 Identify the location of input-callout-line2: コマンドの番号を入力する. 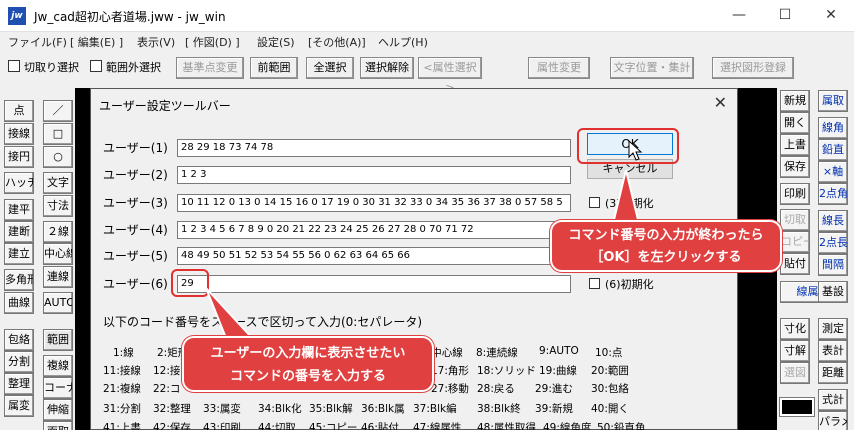
(307, 376).